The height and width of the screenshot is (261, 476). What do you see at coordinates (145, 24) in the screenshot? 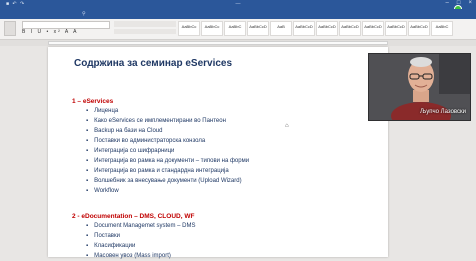
I see `paragraph-group` at bounding box center [145, 24].